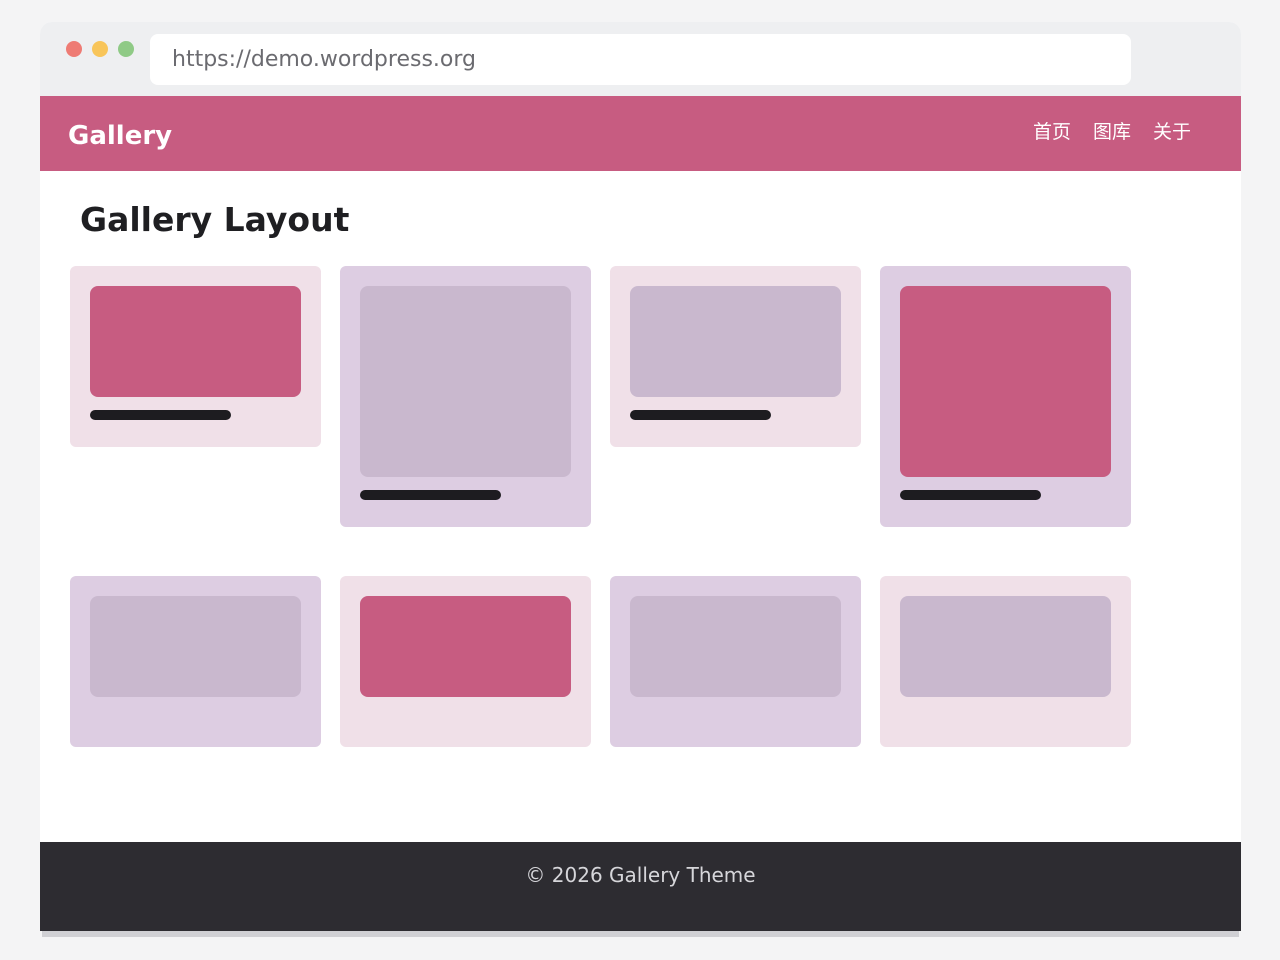  I want to click on nav-item-gallery: 图库, so click(1112, 132).